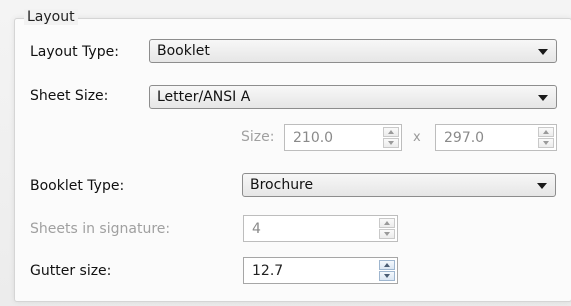 The image size is (571, 306). What do you see at coordinates (320, 228) in the screenshot?
I see `sheets-in-signature-spinbox: 4` at bounding box center [320, 228].